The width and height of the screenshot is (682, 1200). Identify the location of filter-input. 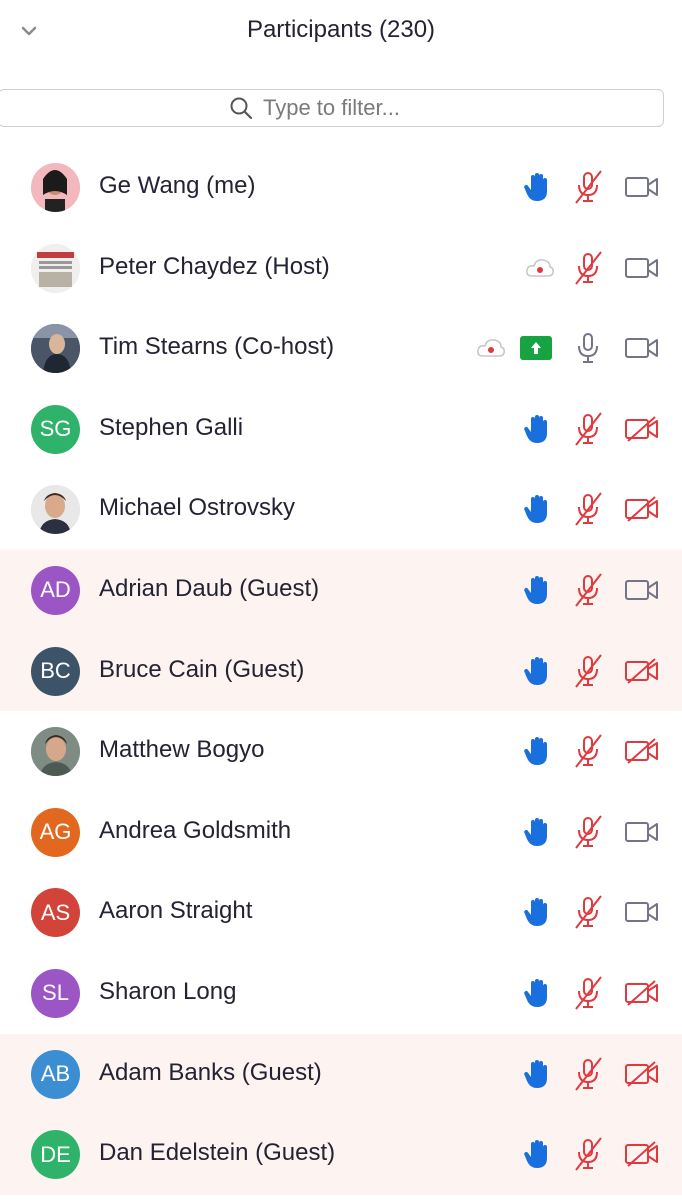
(348, 108).